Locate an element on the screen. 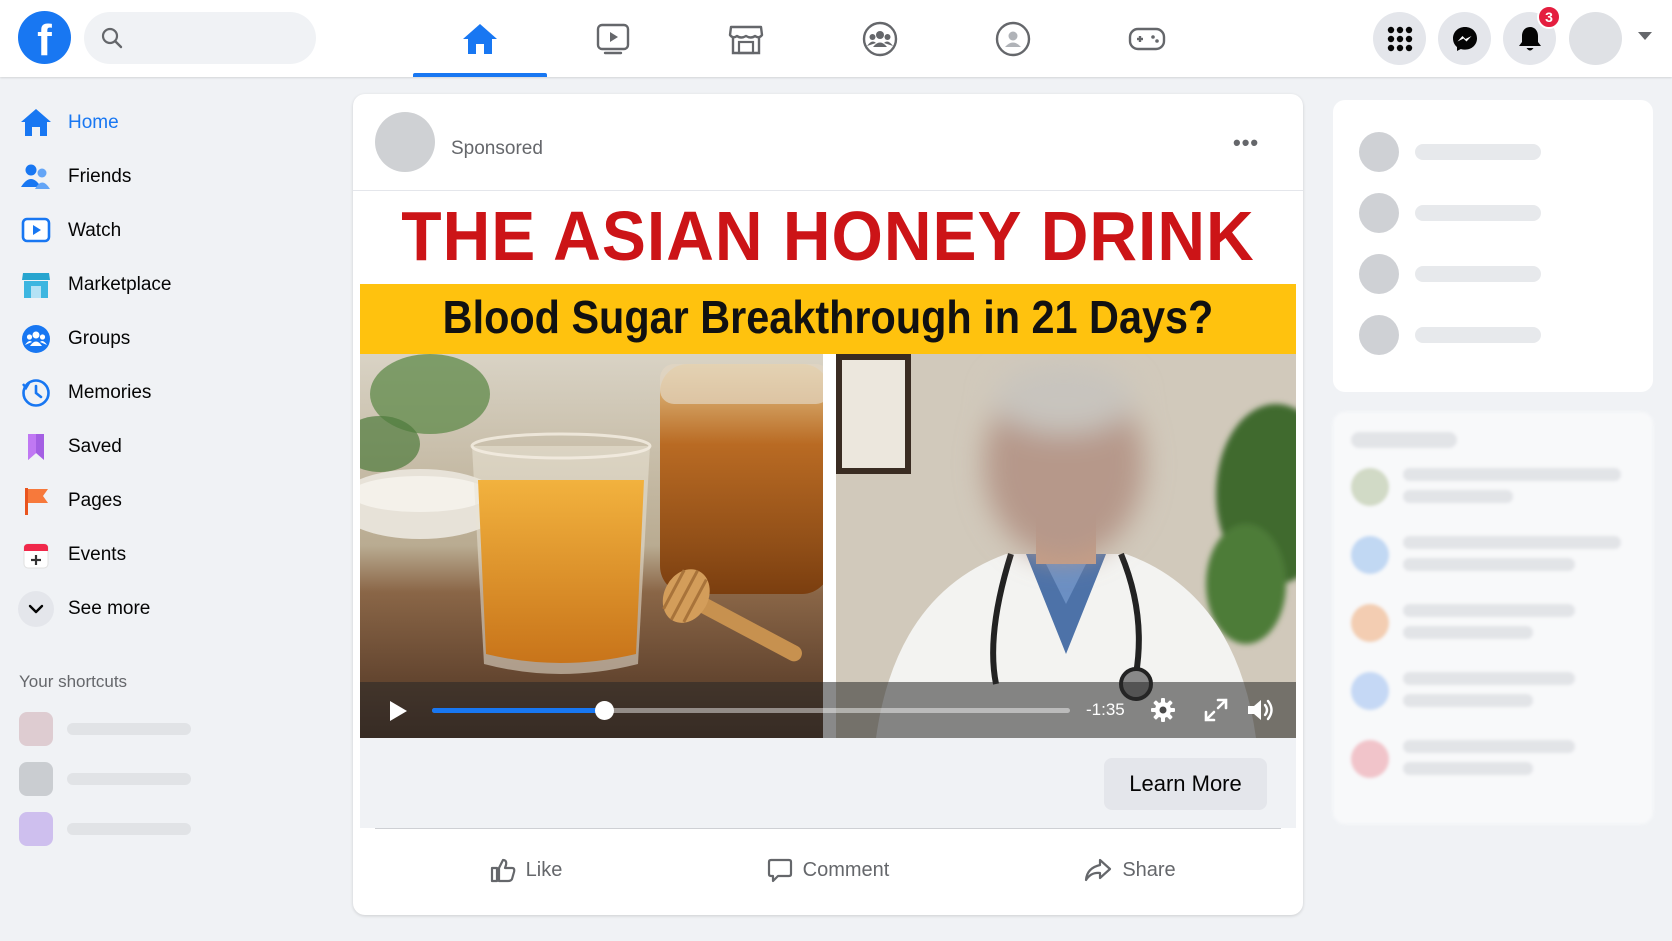  honey-drink-image is located at coordinates (591, 546).